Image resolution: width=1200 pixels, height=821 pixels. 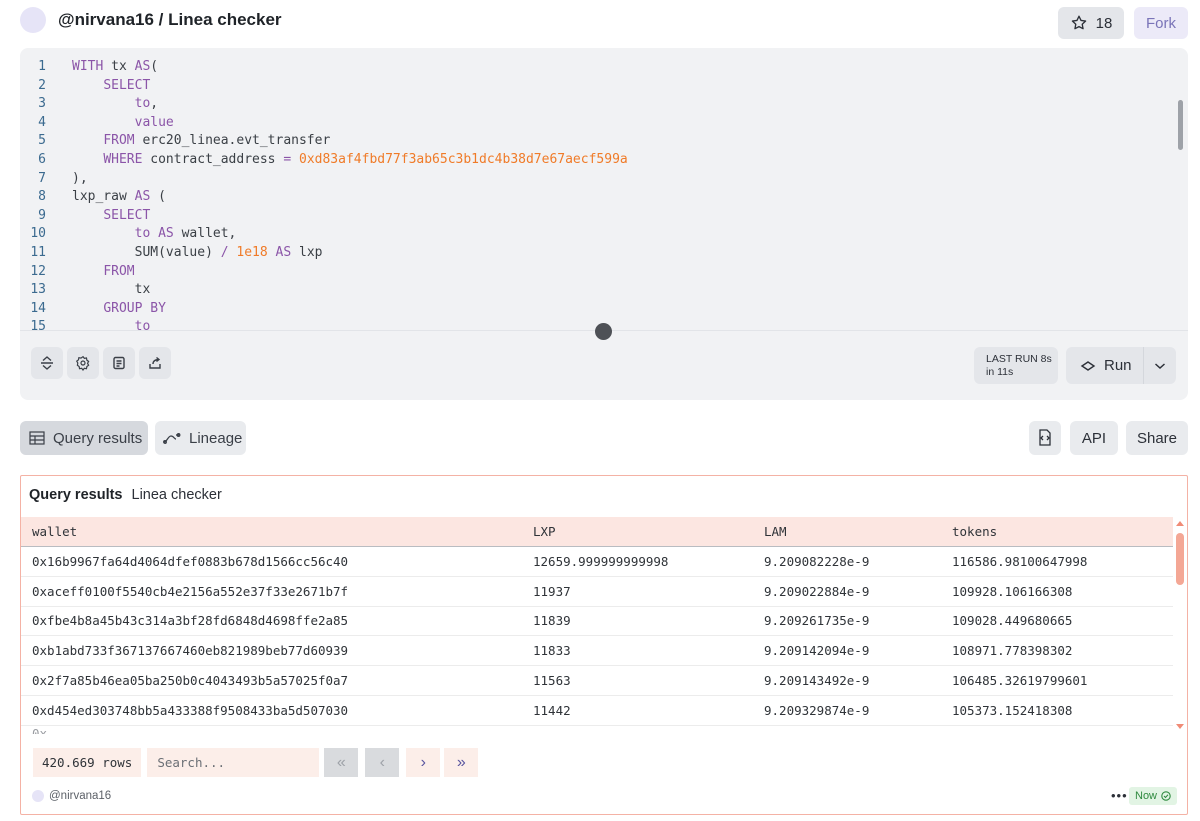 What do you see at coordinates (1062, 531) in the screenshot?
I see `column-header-tokens: tokens` at bounding box center [1062, 531].